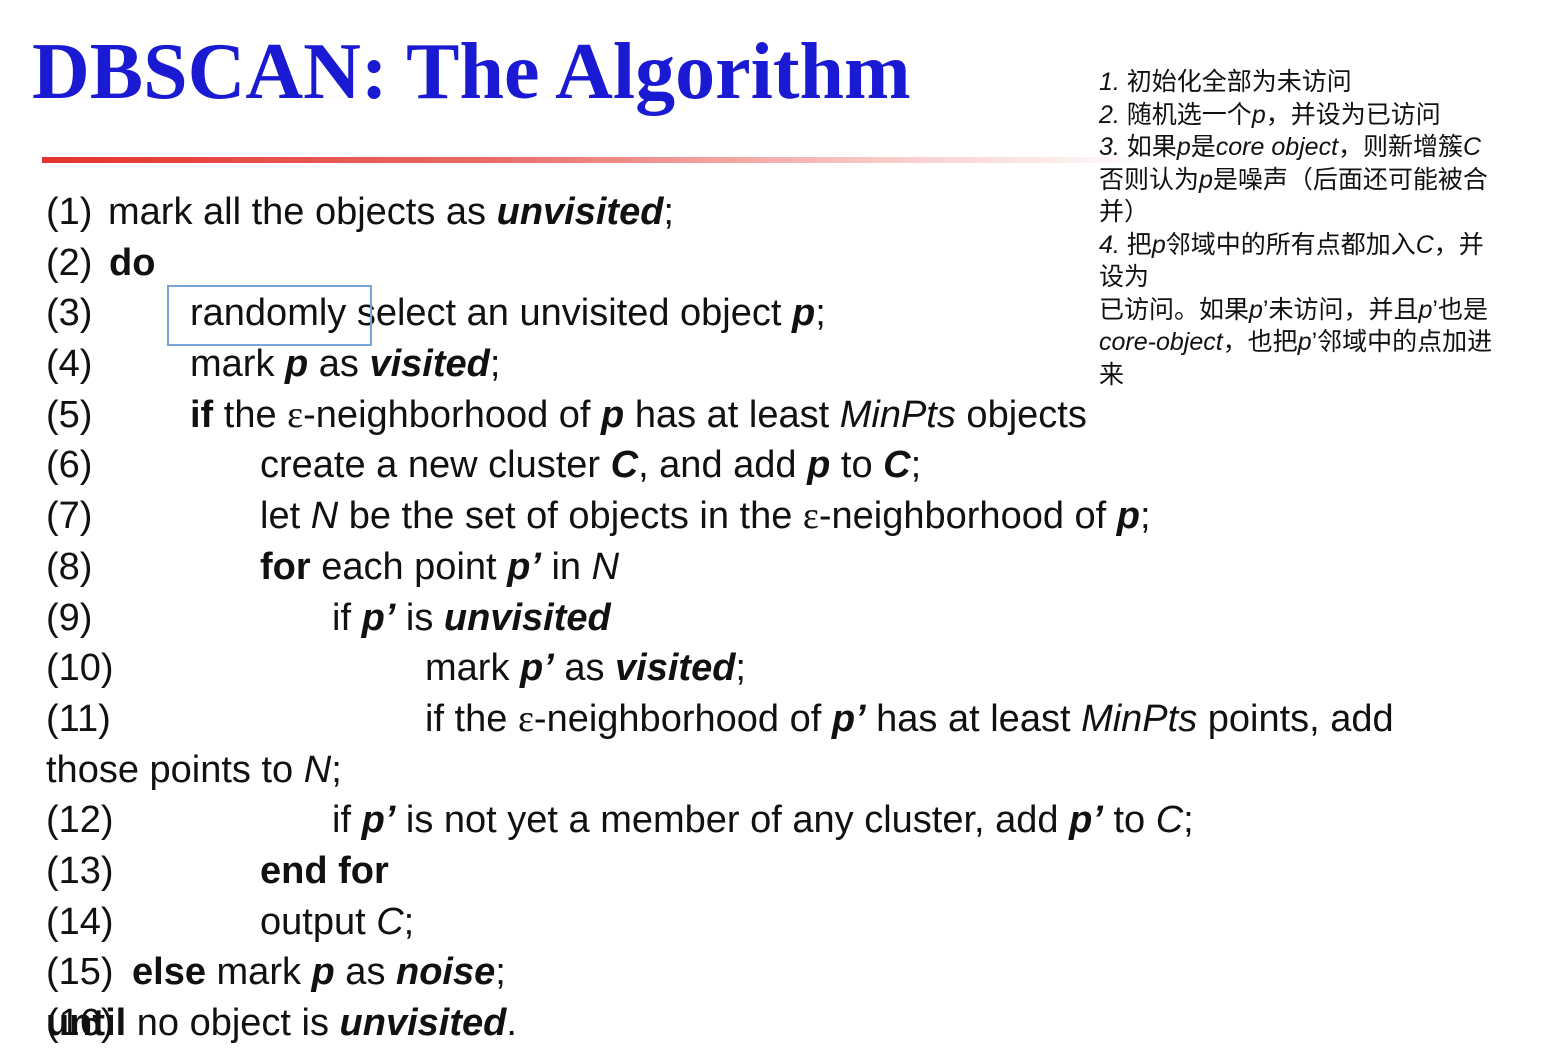 Image resolution: width=1566 pixels, height=1056 pixels. What do you see at coordinates (285, 566) in the screenshot?
I see `code-token: for` at bounding box center [285, 566].